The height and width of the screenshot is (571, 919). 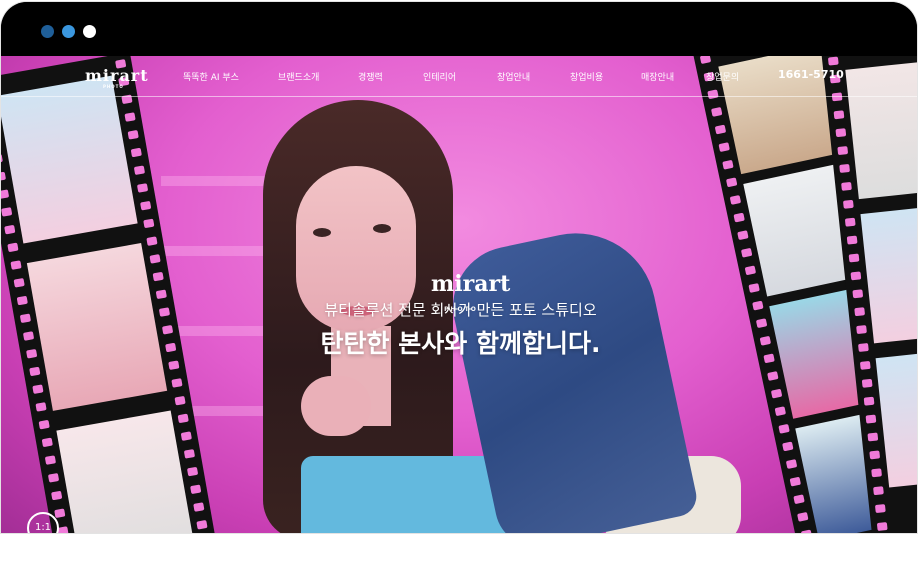 I want to click on window-titlebar, so click(x=459, y=29).